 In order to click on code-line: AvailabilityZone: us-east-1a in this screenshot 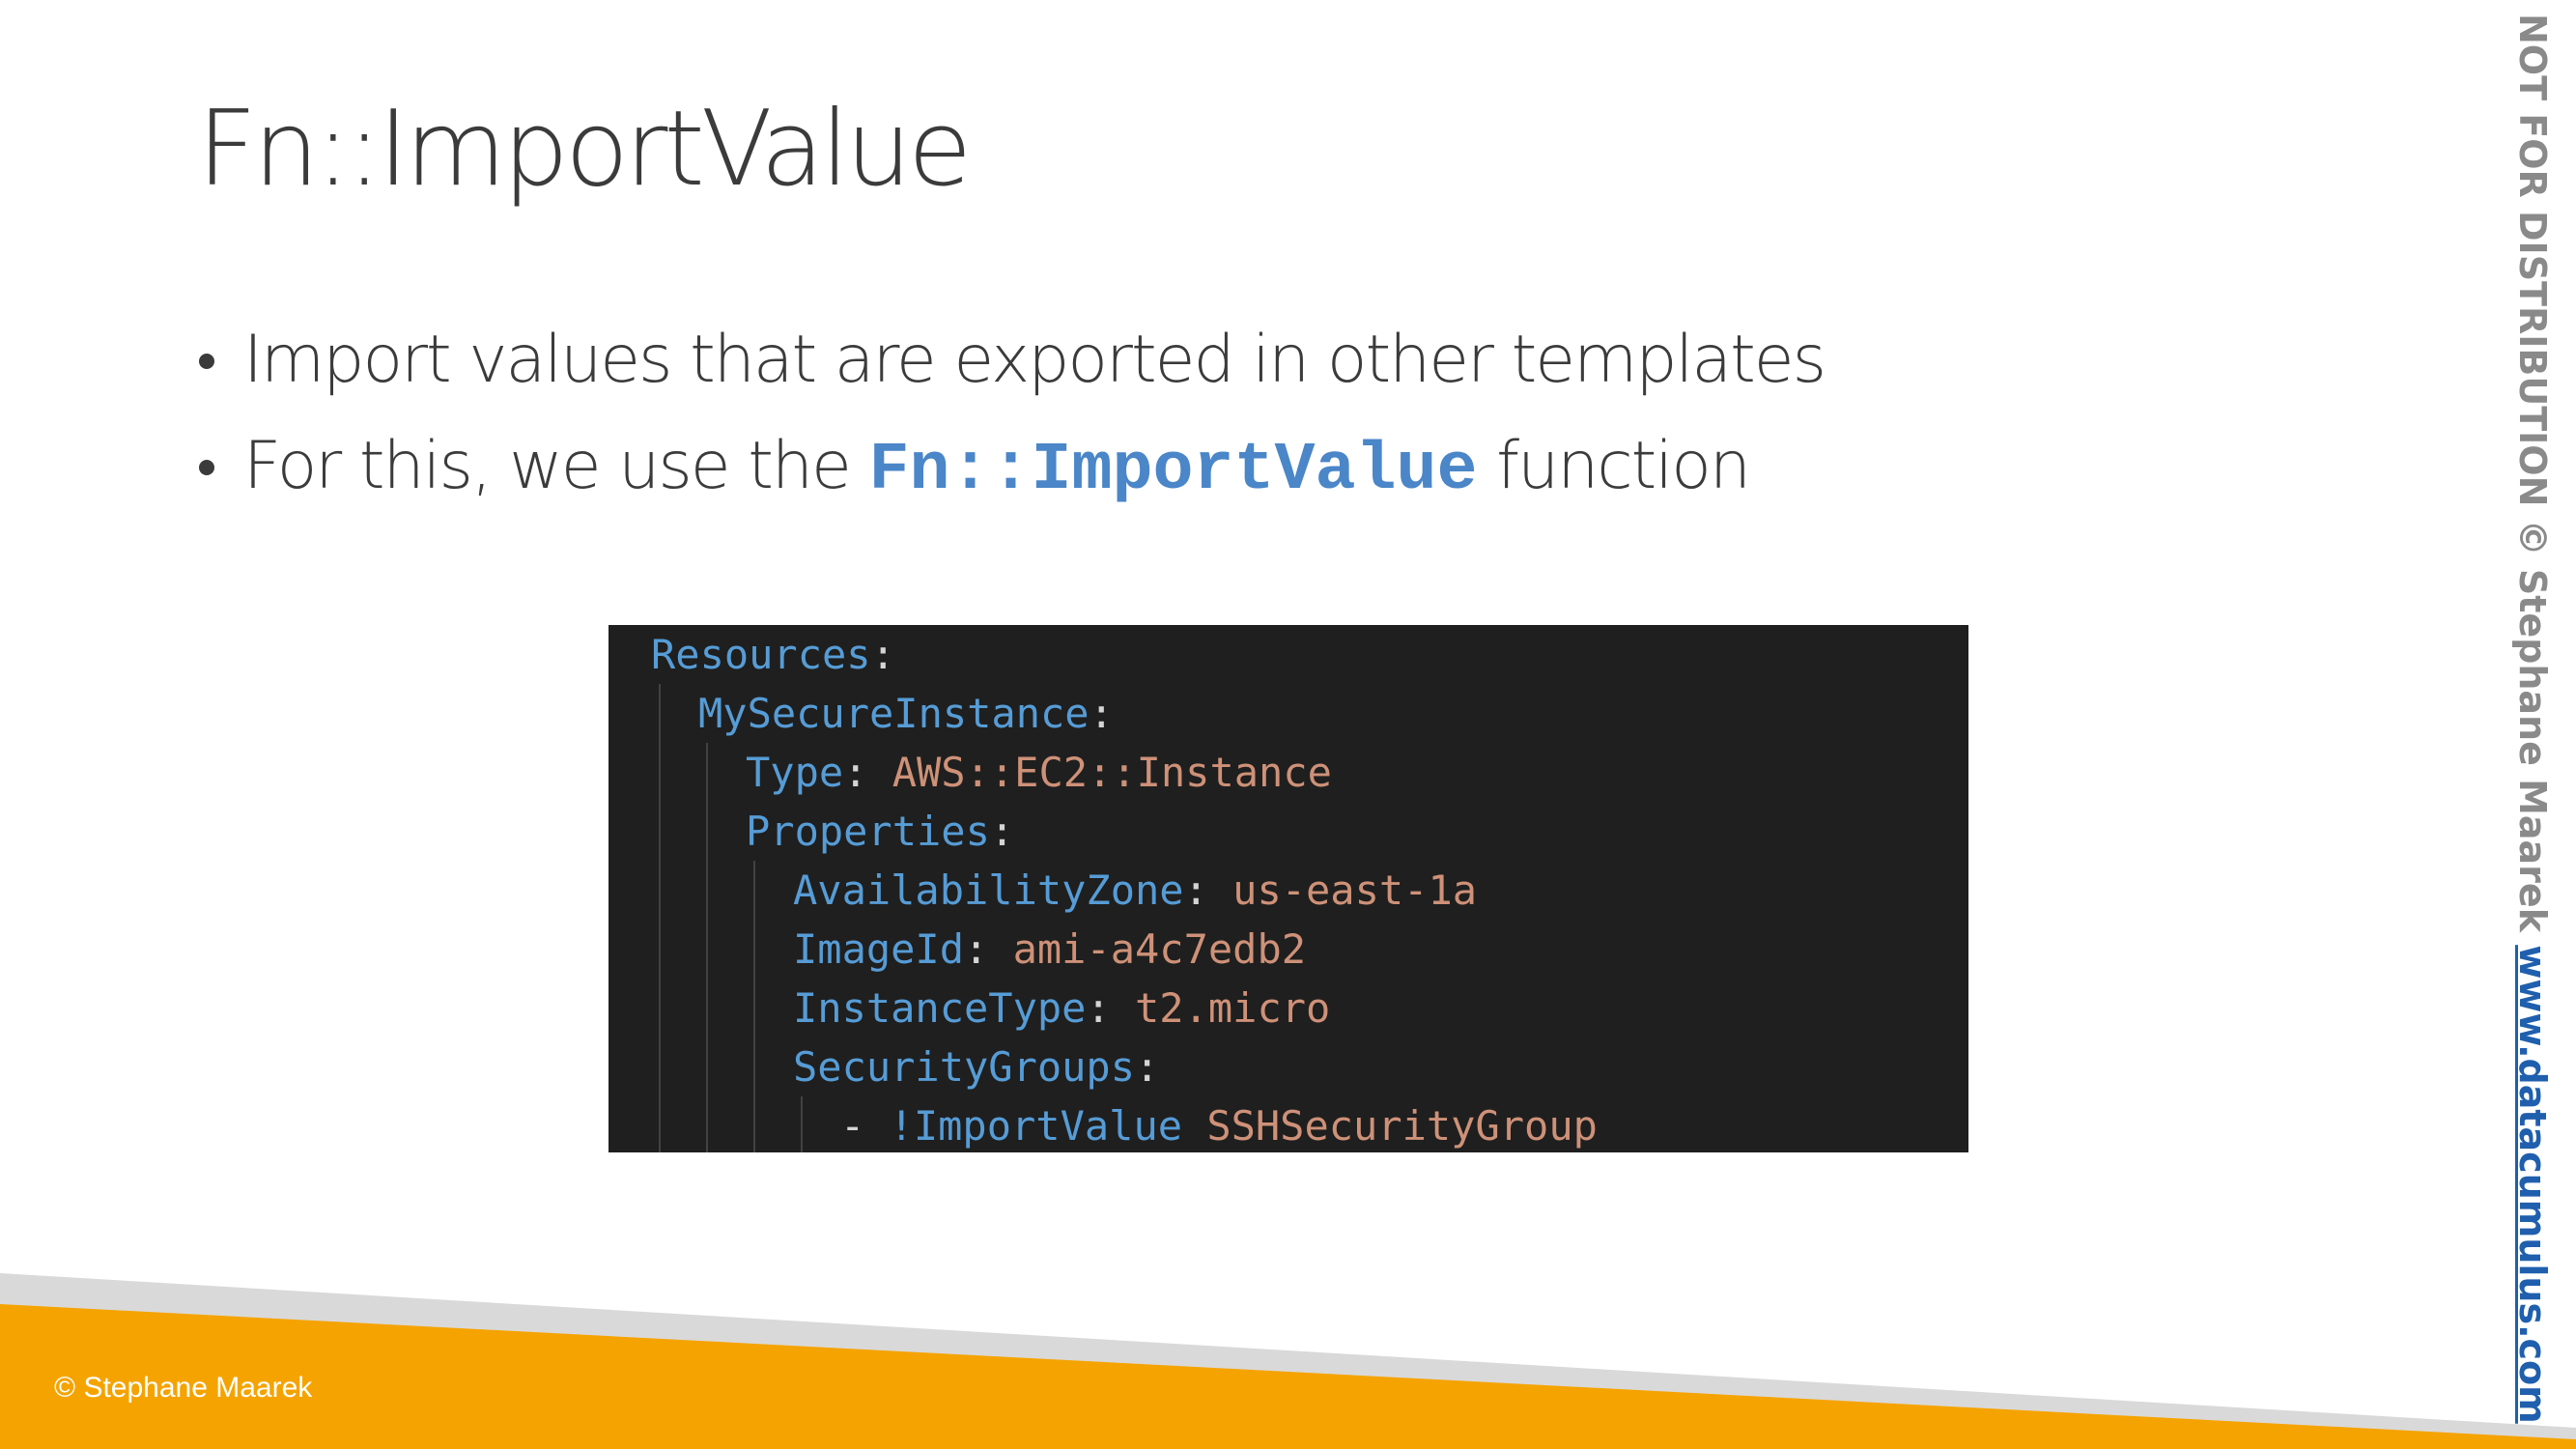, I will do `click(1135, 890)`.